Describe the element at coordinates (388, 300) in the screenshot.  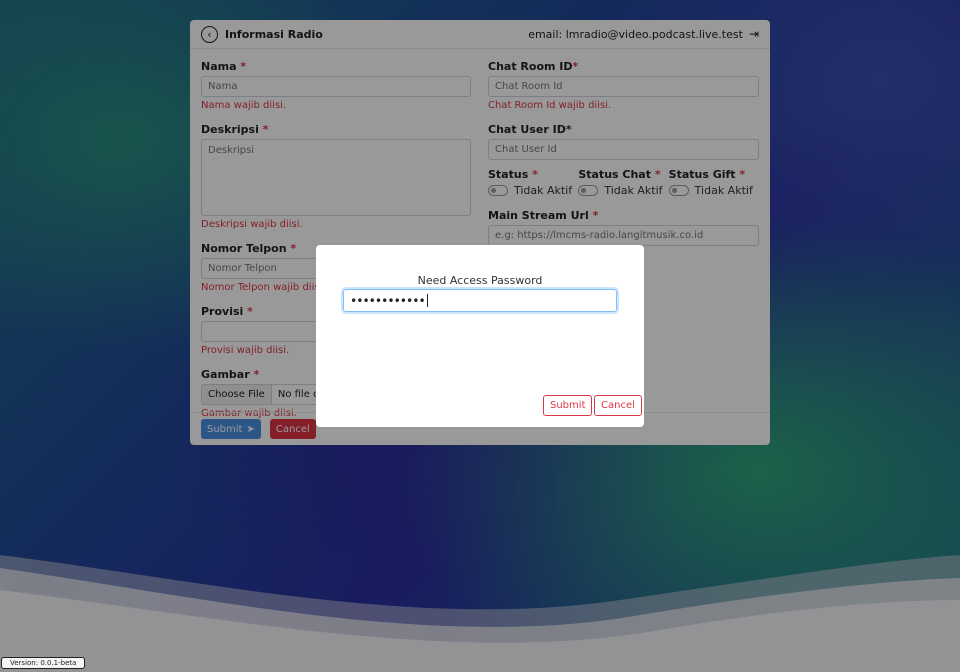
I see `password-value: ••••••••••••` at that location.